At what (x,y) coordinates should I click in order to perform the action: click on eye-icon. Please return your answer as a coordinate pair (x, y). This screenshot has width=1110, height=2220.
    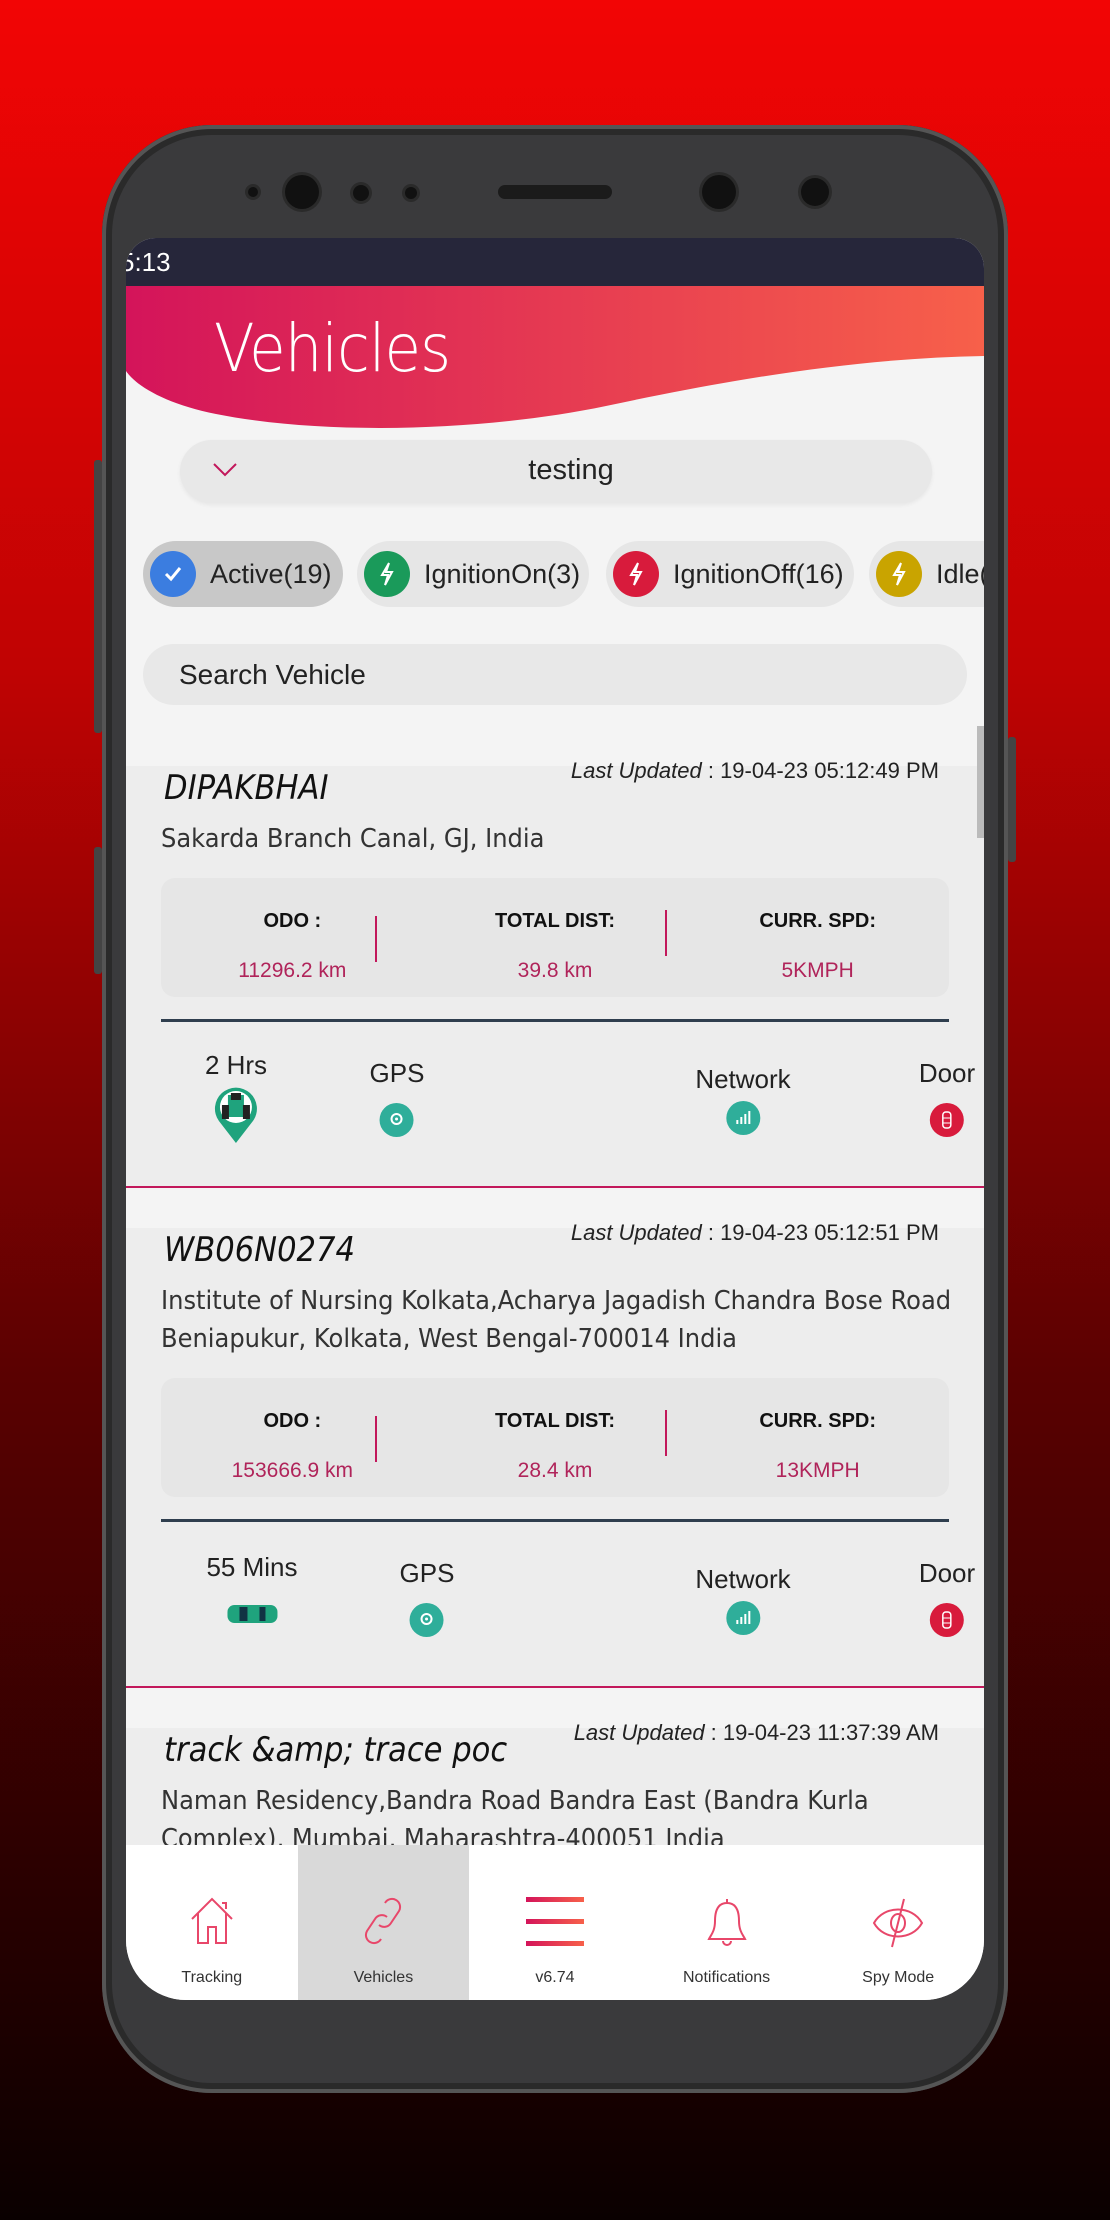
    Looking at the image, I should click on (898, 1923).